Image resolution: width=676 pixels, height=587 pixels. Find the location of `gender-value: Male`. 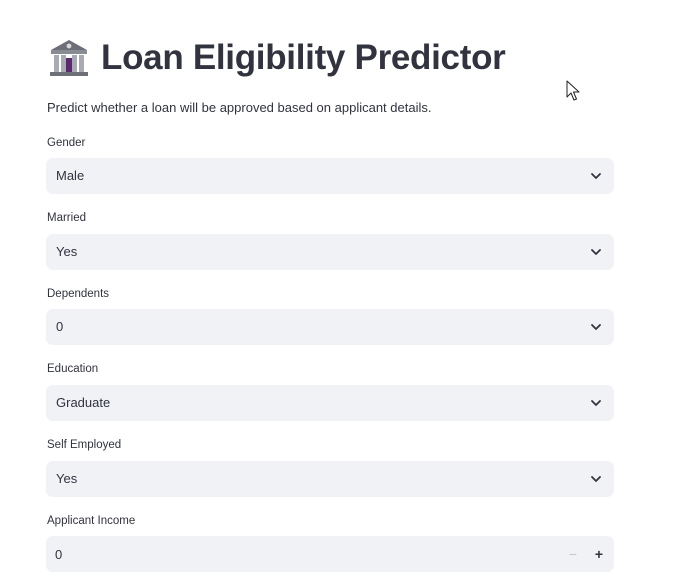

gender-value: Male is located at coordinates (70, 175).